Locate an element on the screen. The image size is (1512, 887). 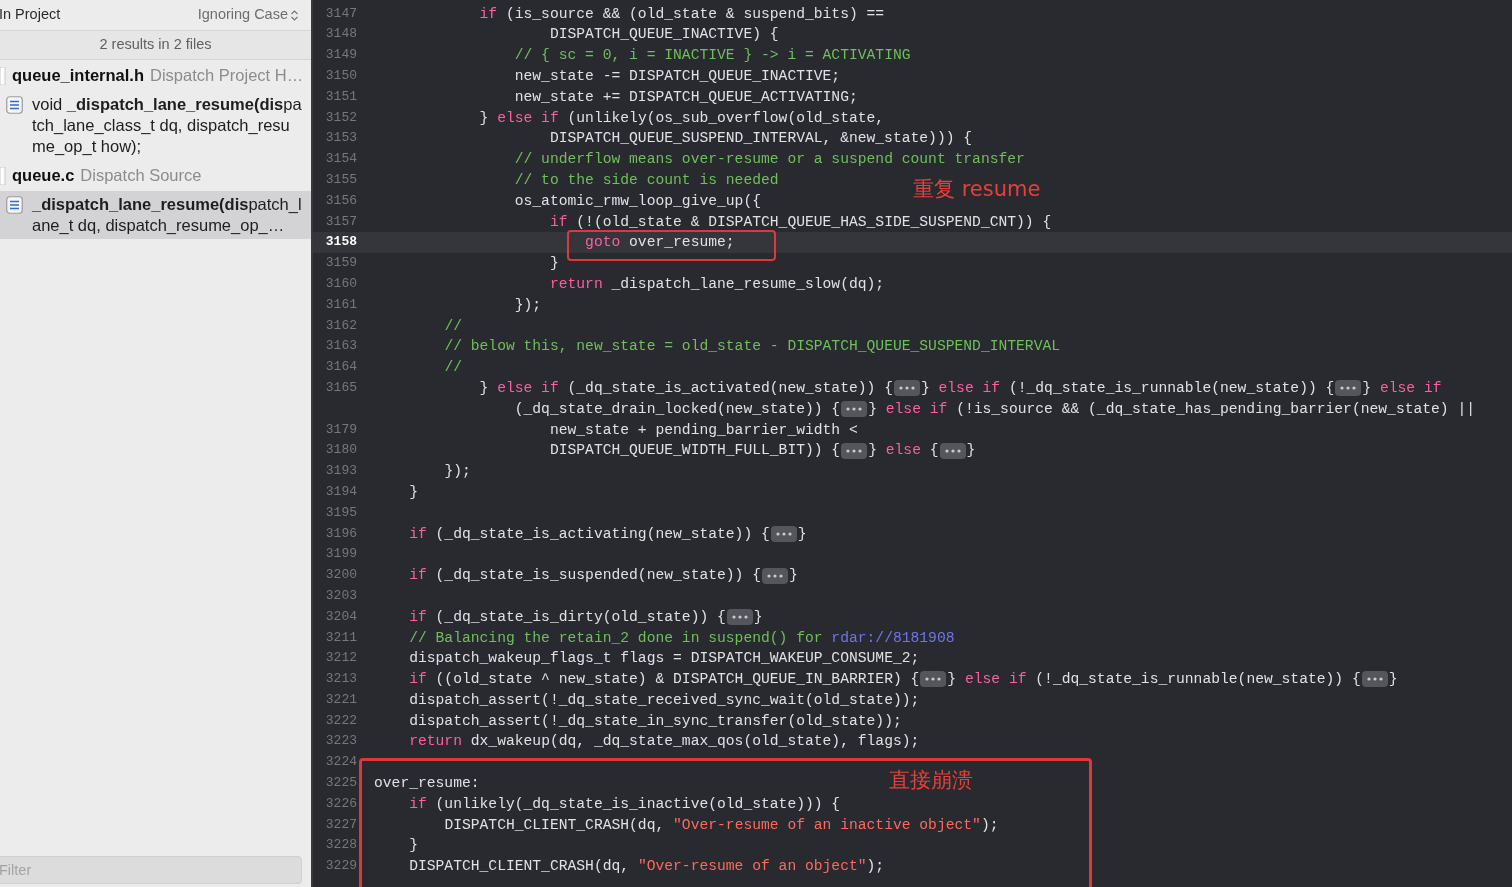
match-result-row: void _dispatch_lane_resume(dispatch_lane_class_t dq, dispatch_resume_op_t how); is located at coordinates (155, 125).